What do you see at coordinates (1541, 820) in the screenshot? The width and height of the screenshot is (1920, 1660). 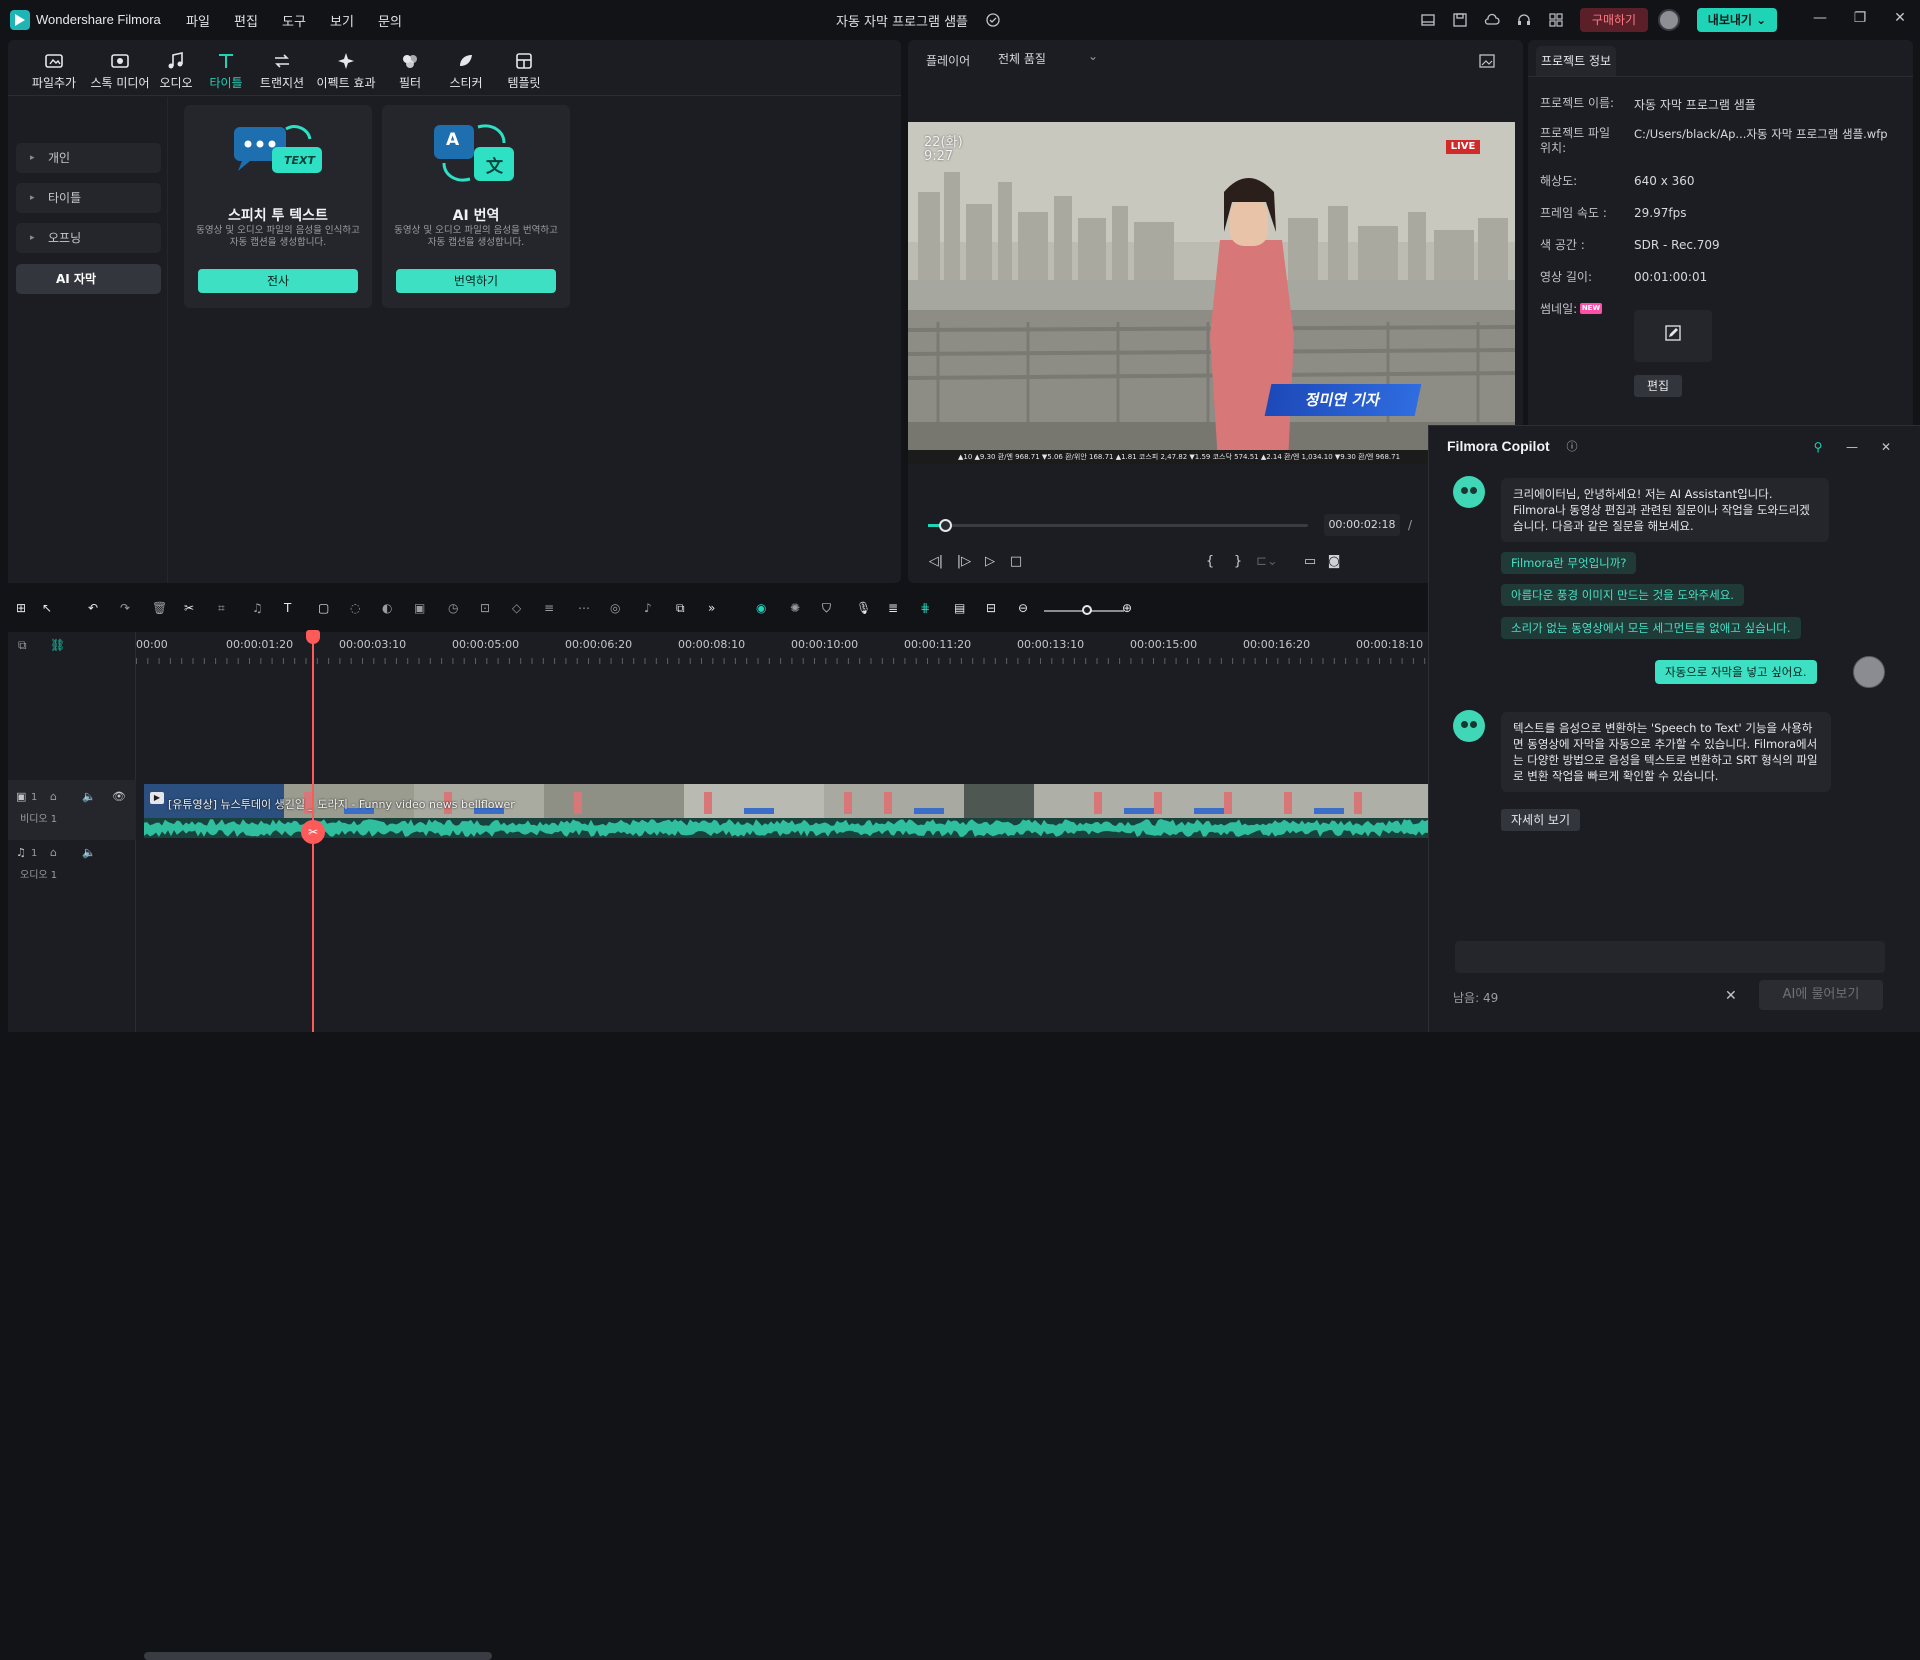 I see `see-more-button: 자세히 보기` at bounding box center [1541, 820].